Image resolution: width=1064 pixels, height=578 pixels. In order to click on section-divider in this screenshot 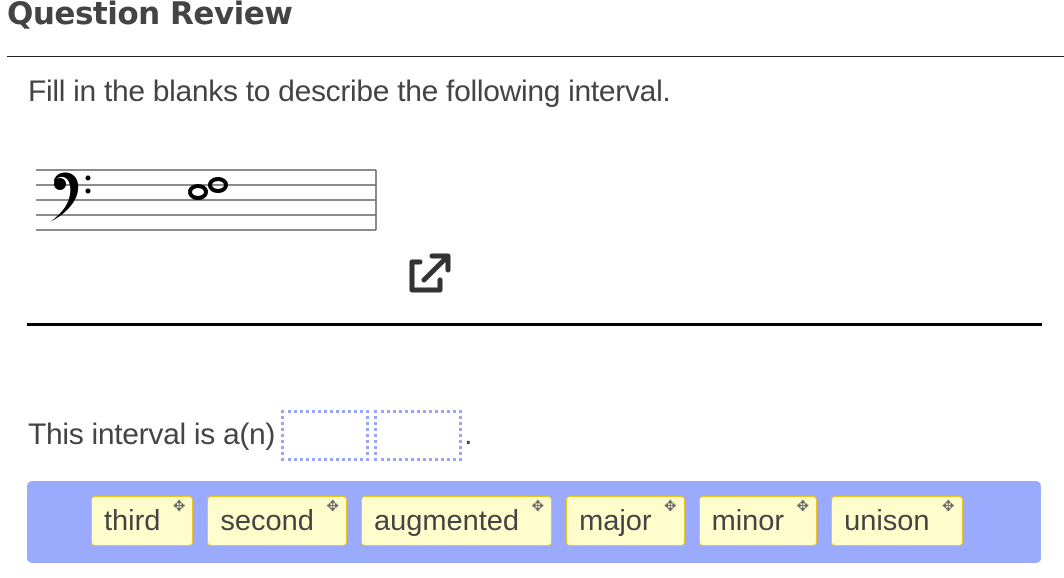, I will do `click(534, 324)`.